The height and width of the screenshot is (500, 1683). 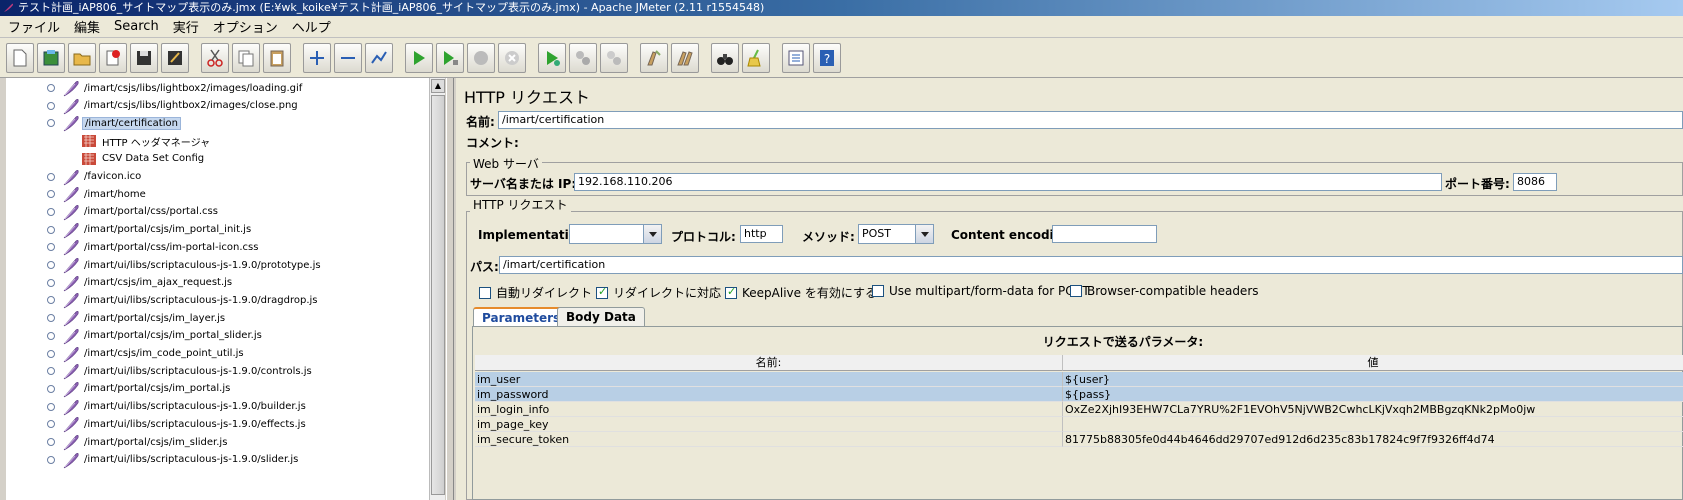 I want to click on tree-item: /imart/csjs/im_code_point_util.js, so click(x=220, y=354).